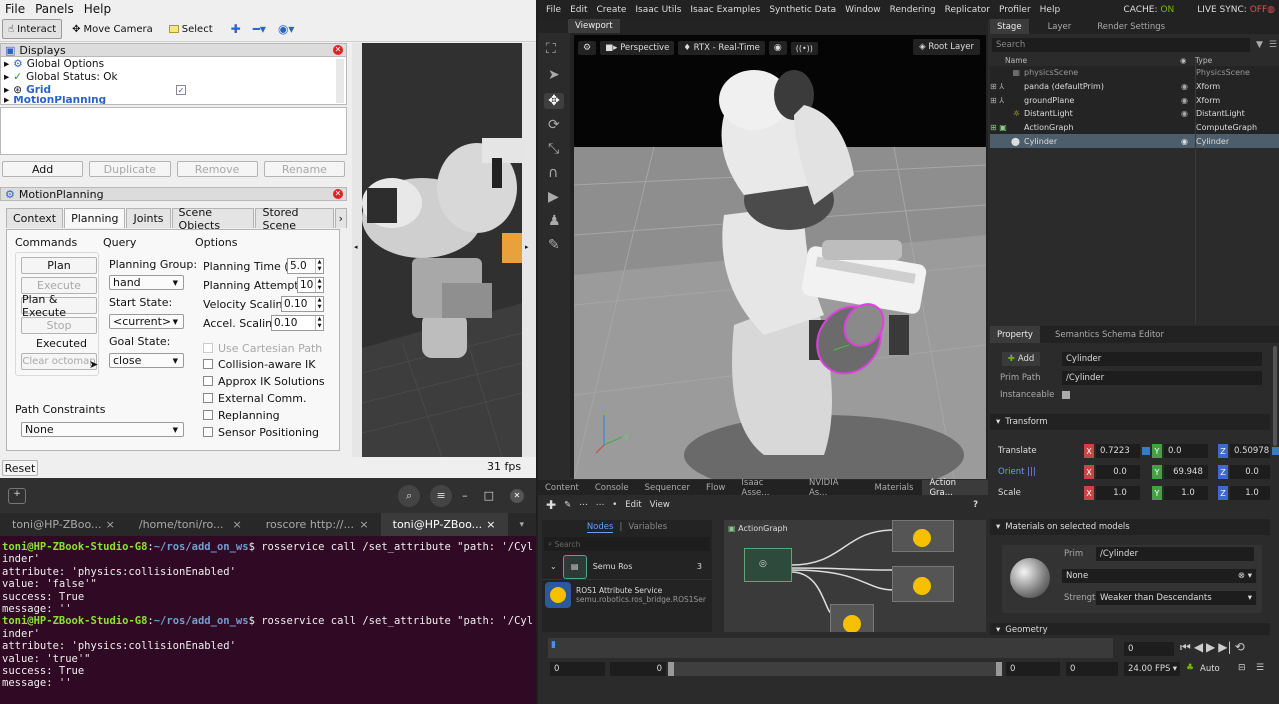 This screenshot has width=1279, height=704. Describe the element at coordinates (59, 325) in the screenshot. I see `stop-button: Stop` at that location.